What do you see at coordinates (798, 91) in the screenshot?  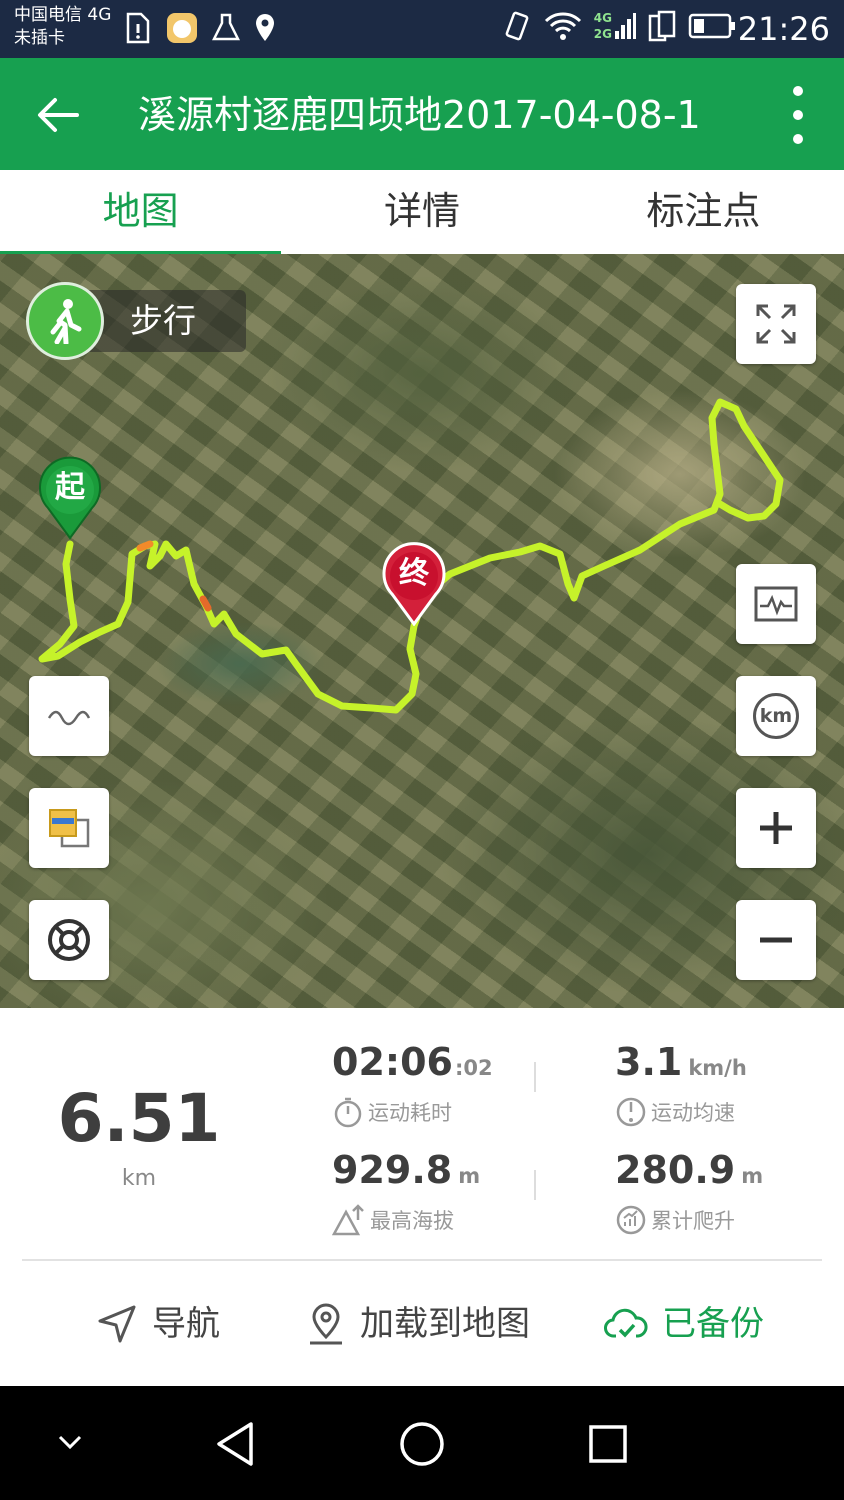 I see `more-vert-icon` at bounding box center [798, 91].